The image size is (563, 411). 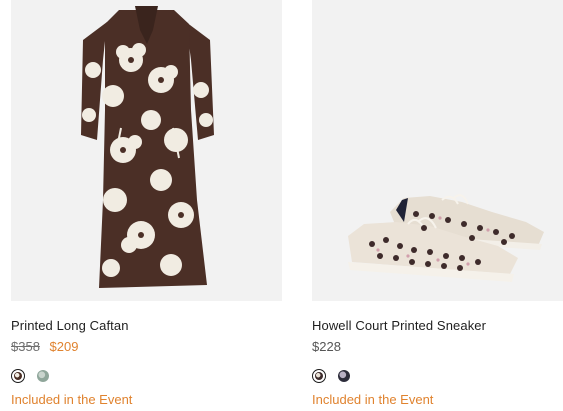 I want to click on product-name: Printed Long Caftan, so click(x=70, y=325).